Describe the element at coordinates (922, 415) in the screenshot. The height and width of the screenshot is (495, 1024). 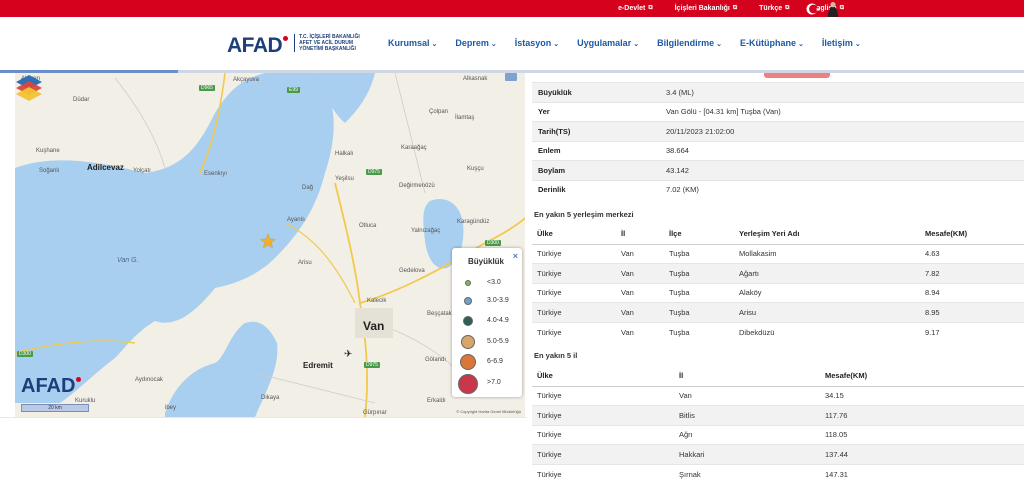
I see `table-cell: 117.76` at that location.